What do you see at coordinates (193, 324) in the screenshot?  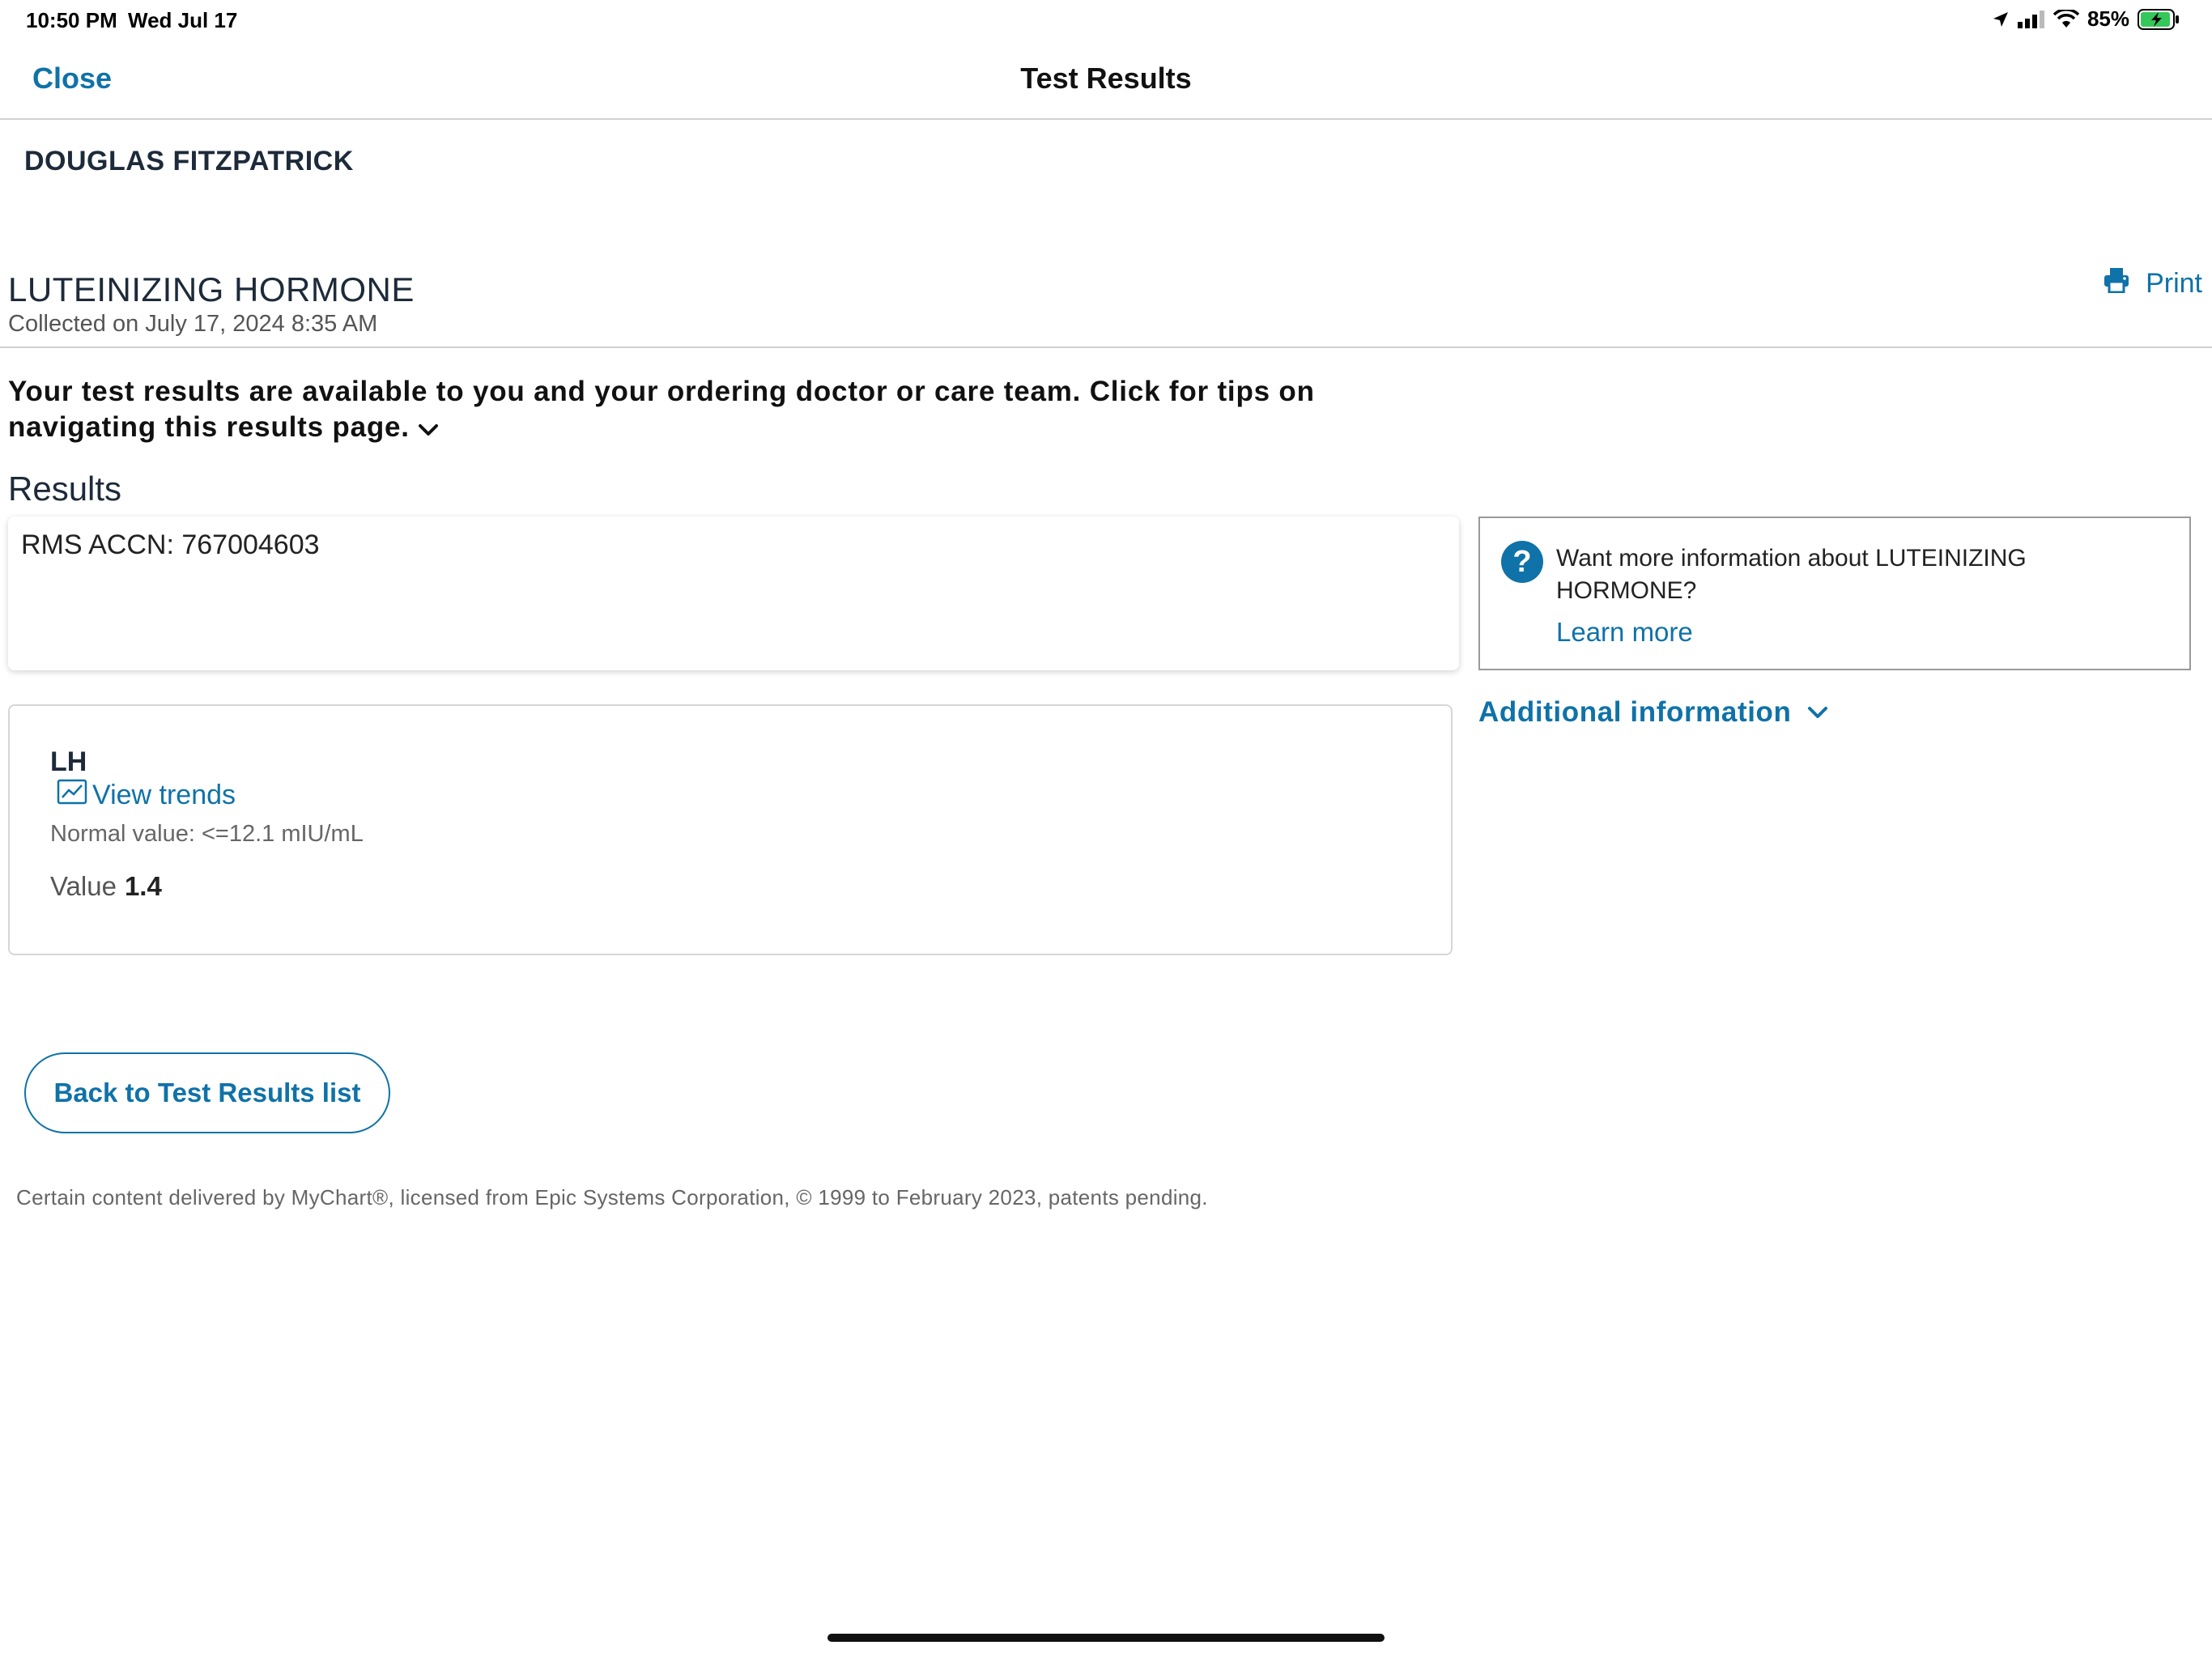 I see `collected-date: Collected on July 17, 2024 8:35 AM` at bounding box center [193, 324].